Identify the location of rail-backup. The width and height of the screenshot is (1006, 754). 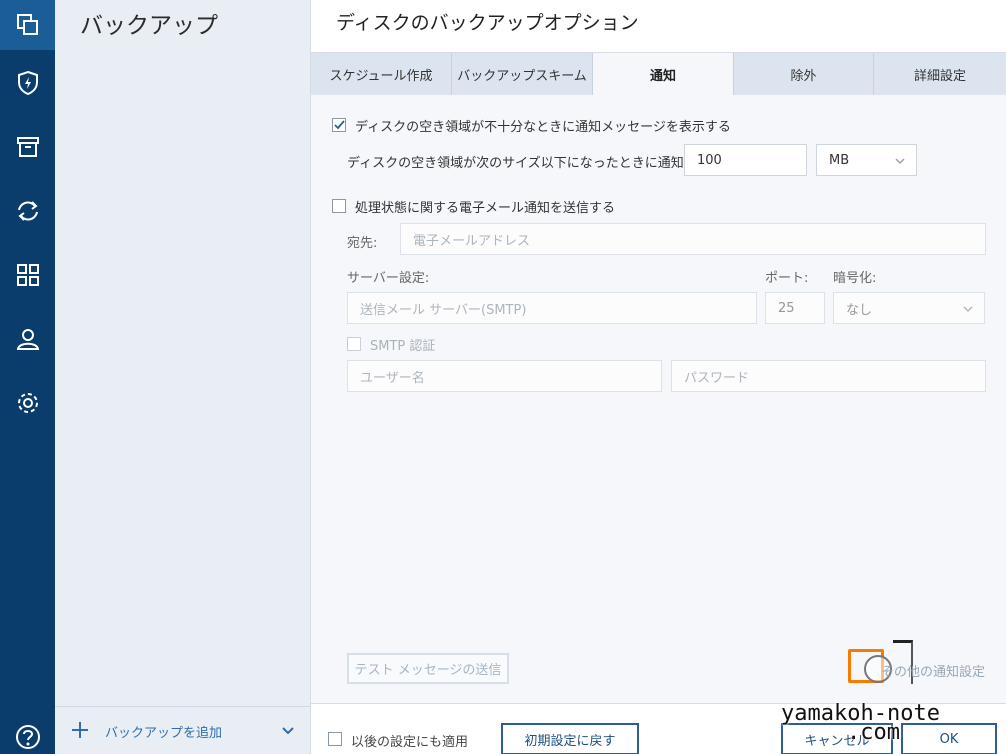
(27, 25).